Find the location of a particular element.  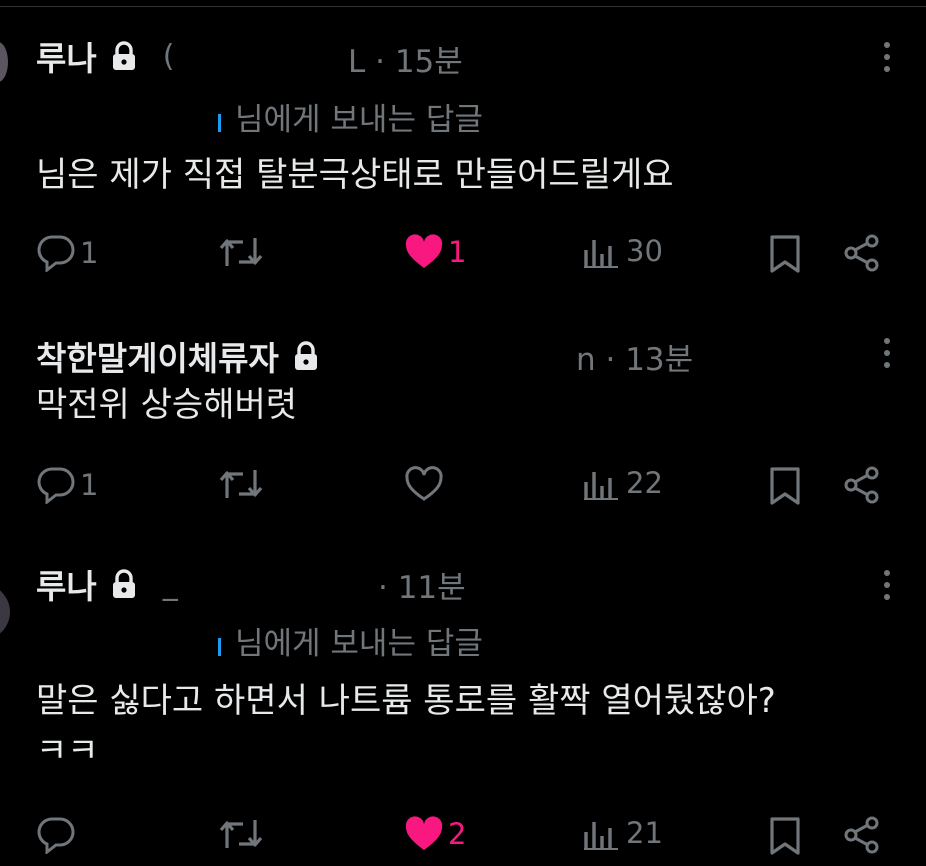

action-bar: 2 21 is located at coordinates (463, 835).